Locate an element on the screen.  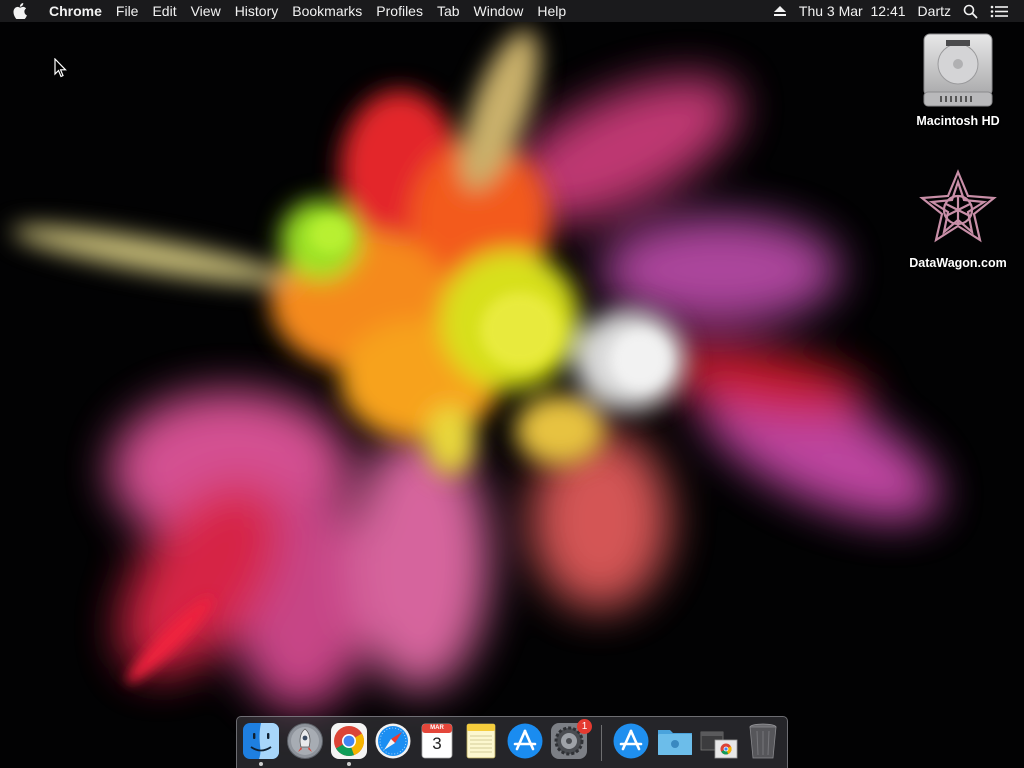
dock-chrome is located at coordinates (349, 744).